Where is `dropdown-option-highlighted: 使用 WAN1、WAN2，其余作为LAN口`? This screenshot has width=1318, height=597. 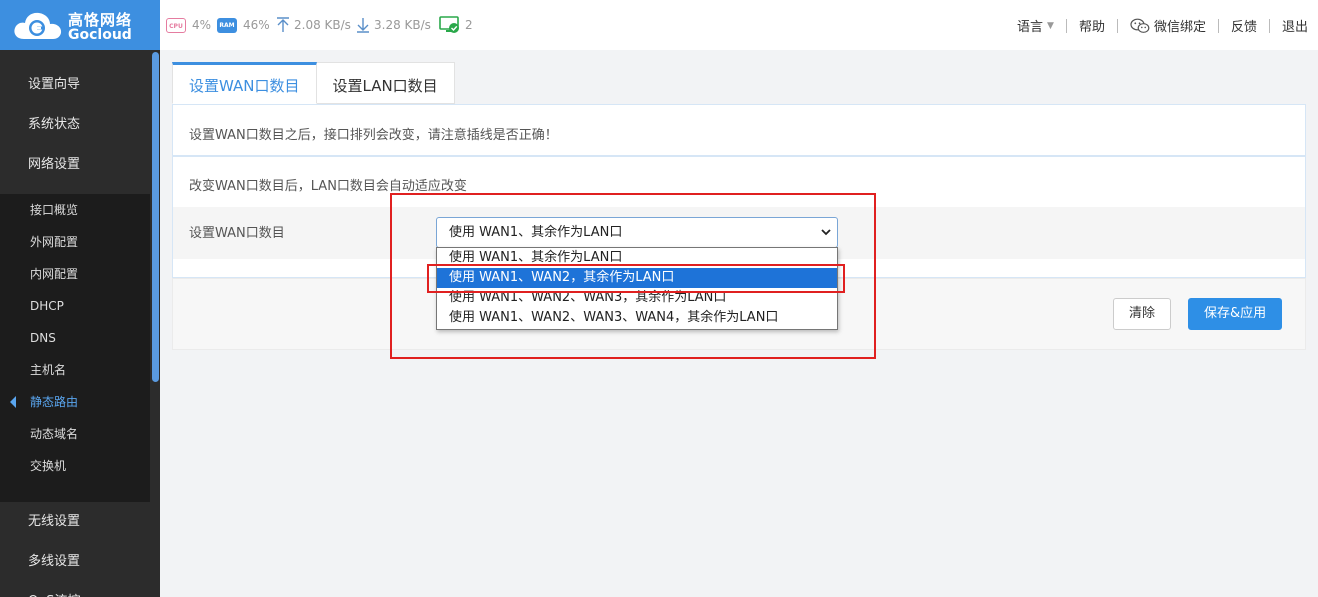
dropdown-option-highlighted: 使用 WAN1、WAN2，其余作为LAN口 is located at coordinates (637, 278).